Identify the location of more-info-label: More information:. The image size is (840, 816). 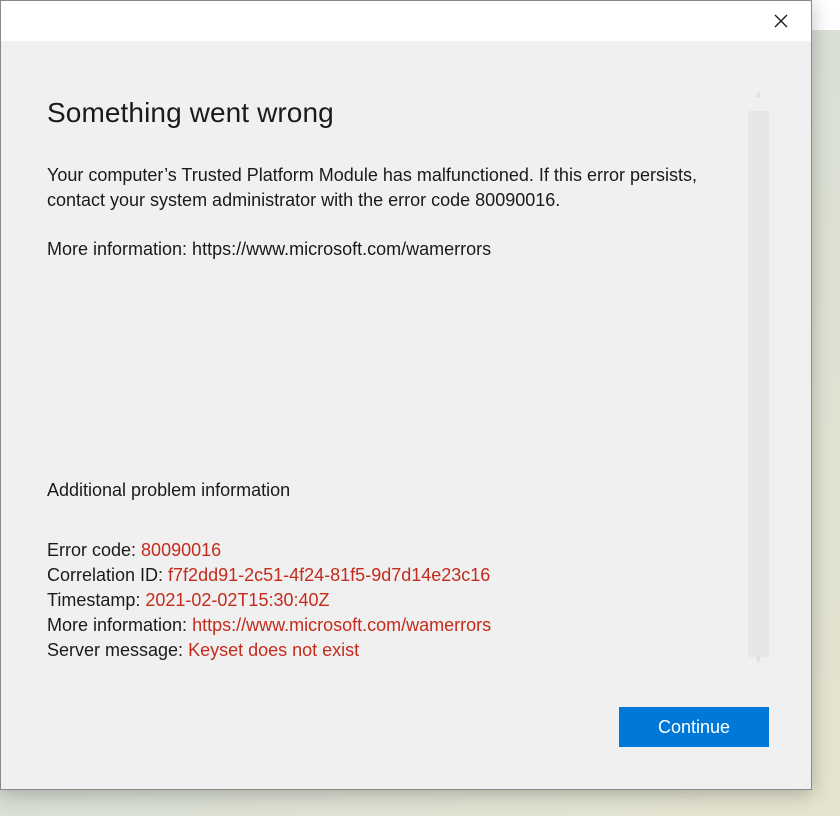
(120, 625).